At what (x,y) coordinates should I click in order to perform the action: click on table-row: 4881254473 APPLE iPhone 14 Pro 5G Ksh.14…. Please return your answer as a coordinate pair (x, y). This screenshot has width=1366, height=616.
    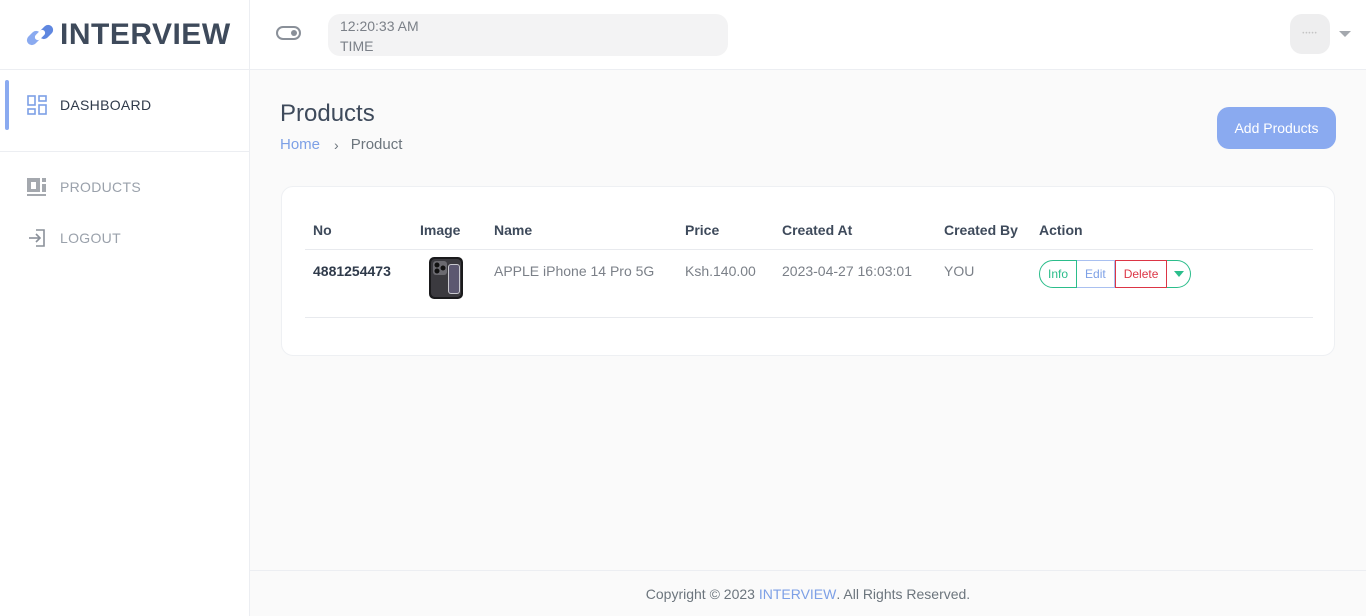
    Looking at the image, I should click on (809, 283).